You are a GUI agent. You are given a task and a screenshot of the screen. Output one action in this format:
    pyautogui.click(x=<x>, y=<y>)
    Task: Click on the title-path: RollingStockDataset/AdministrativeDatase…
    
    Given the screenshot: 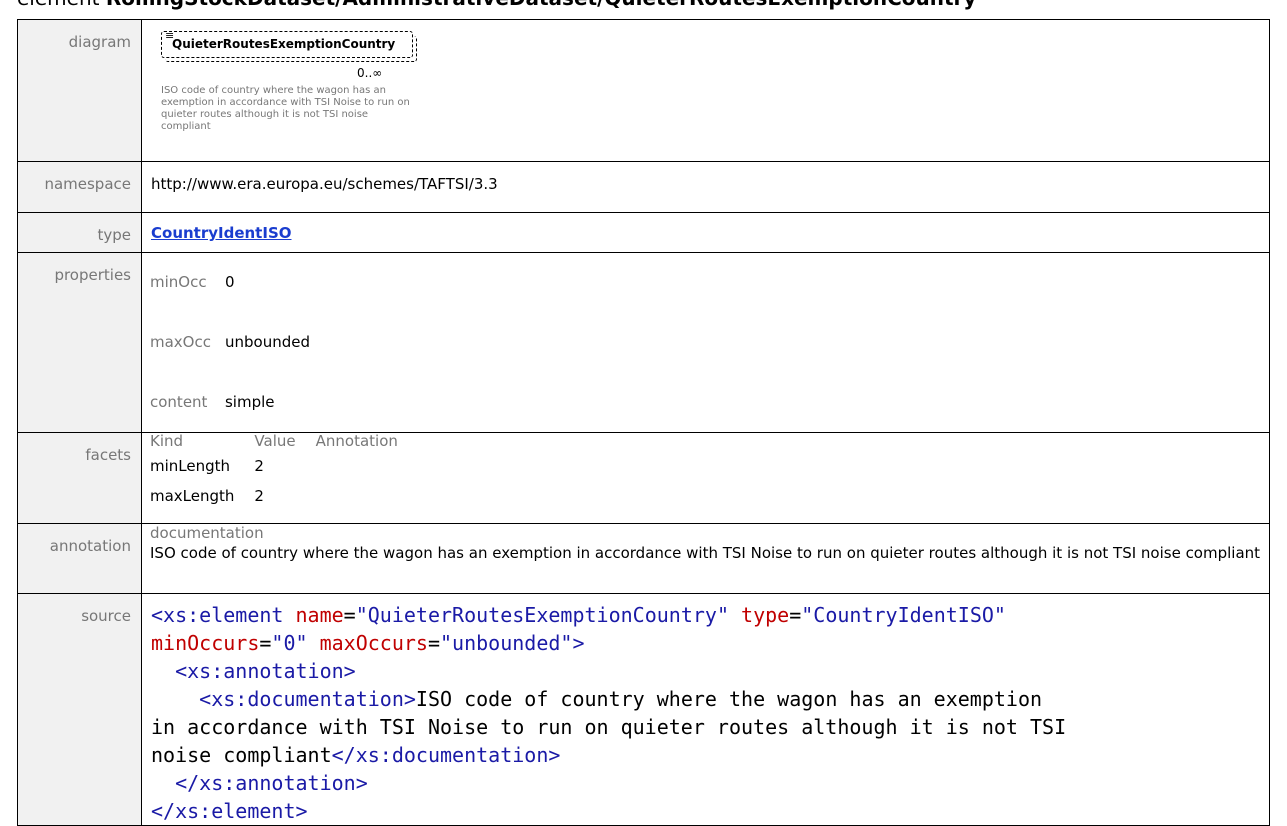 What is the action you would take?
    pyautogui.click(x=541, y=5)
    